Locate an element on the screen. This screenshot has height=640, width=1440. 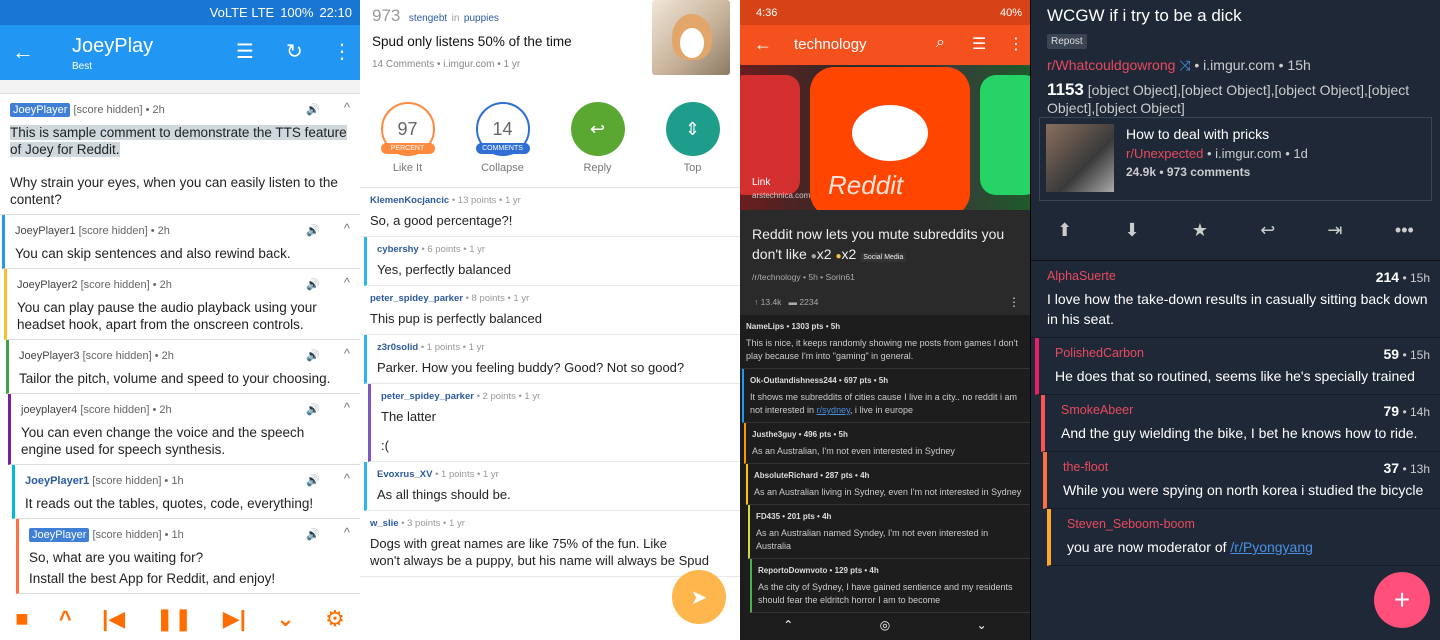
nav-down-icon: ⌄ is located at coordinates (982, 629).